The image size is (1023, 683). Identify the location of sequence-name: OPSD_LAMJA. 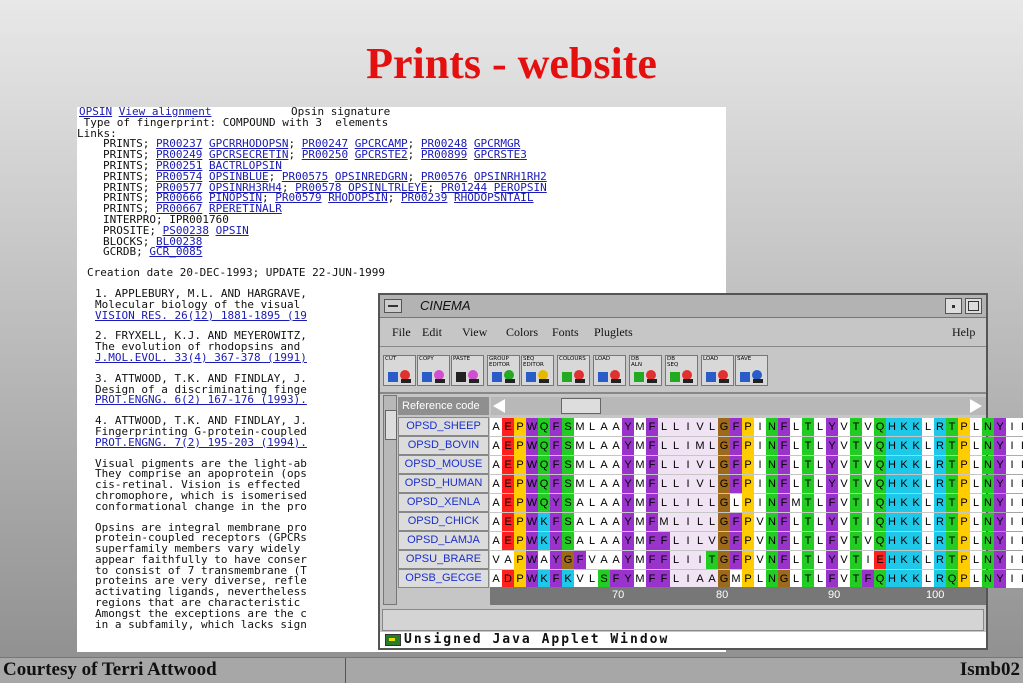
(443, 540).